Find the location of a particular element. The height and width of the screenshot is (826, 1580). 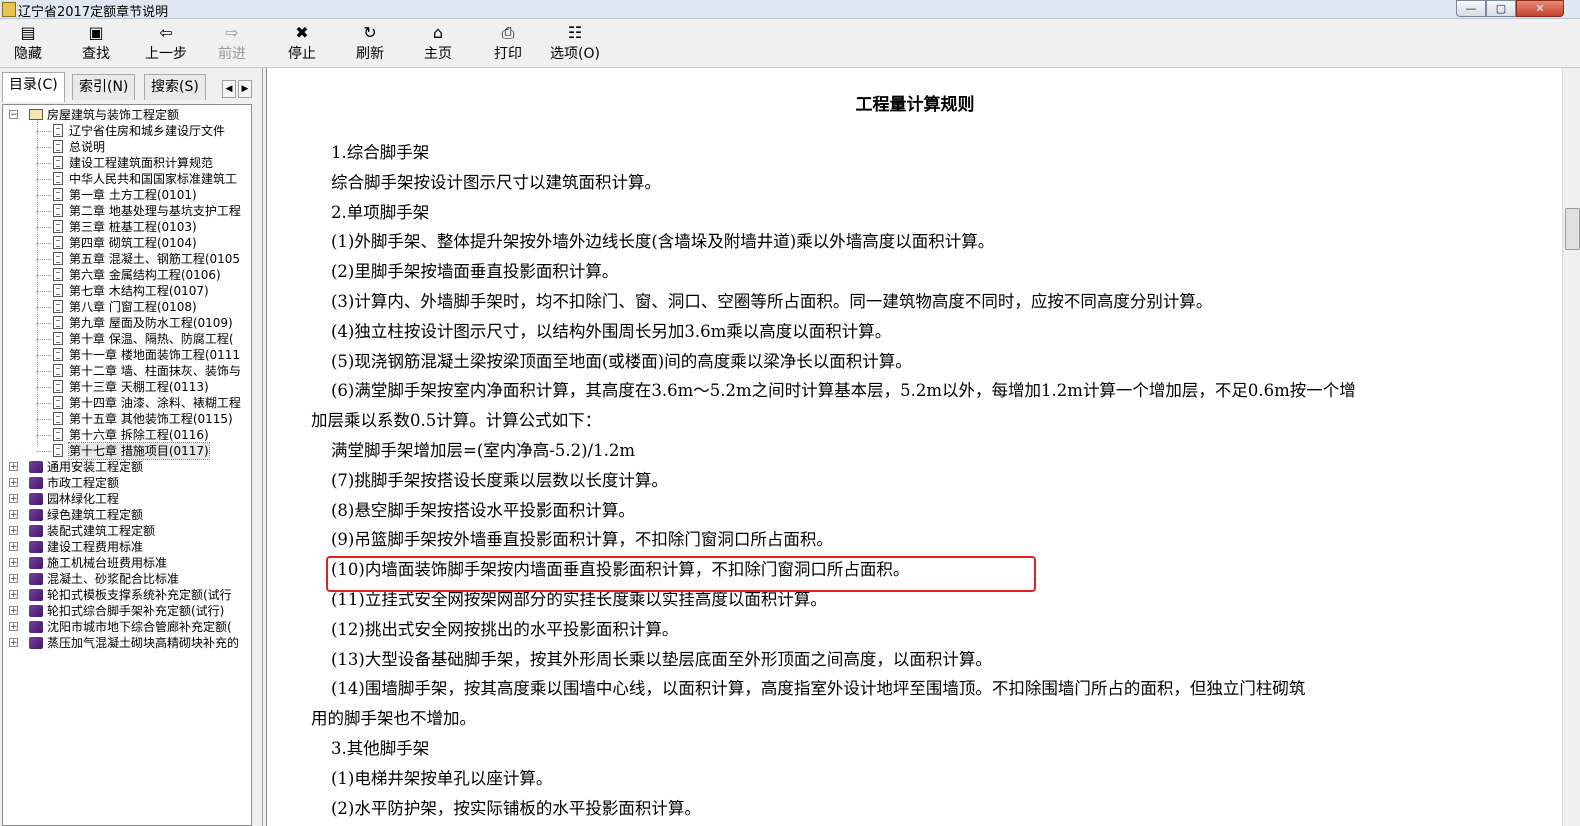

tree-book: + 装配式建筑工程定额 is located at coordinates (126, 531).